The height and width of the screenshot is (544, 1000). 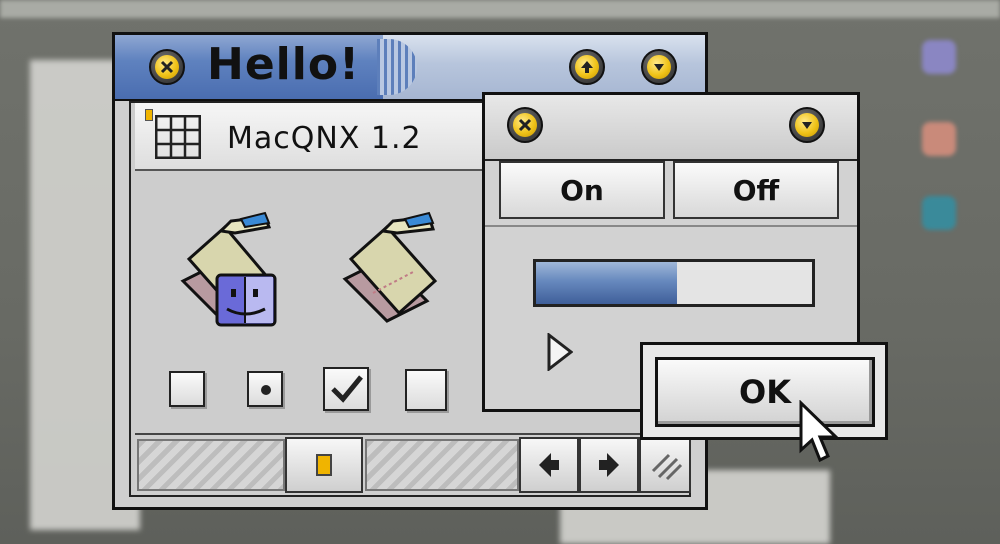 What do you see at coordinates (671, 226) in the screenshot?
I see `divider` at bounding box center [671, 226].